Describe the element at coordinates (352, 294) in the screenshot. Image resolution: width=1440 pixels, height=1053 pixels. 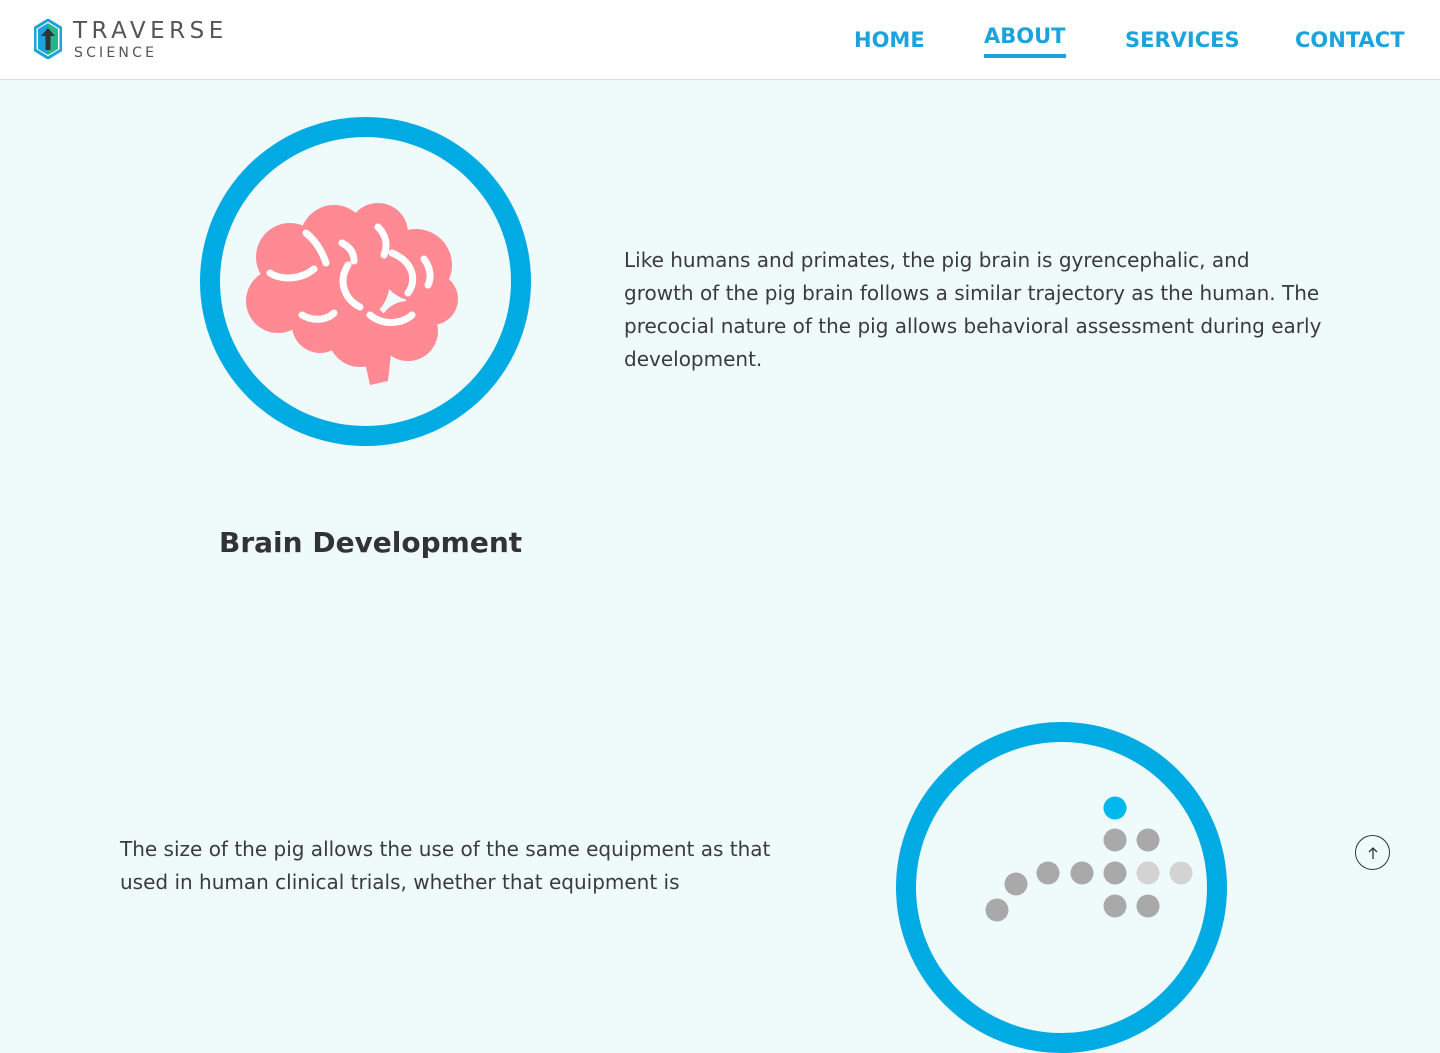
I see `brain-icon` at that location.